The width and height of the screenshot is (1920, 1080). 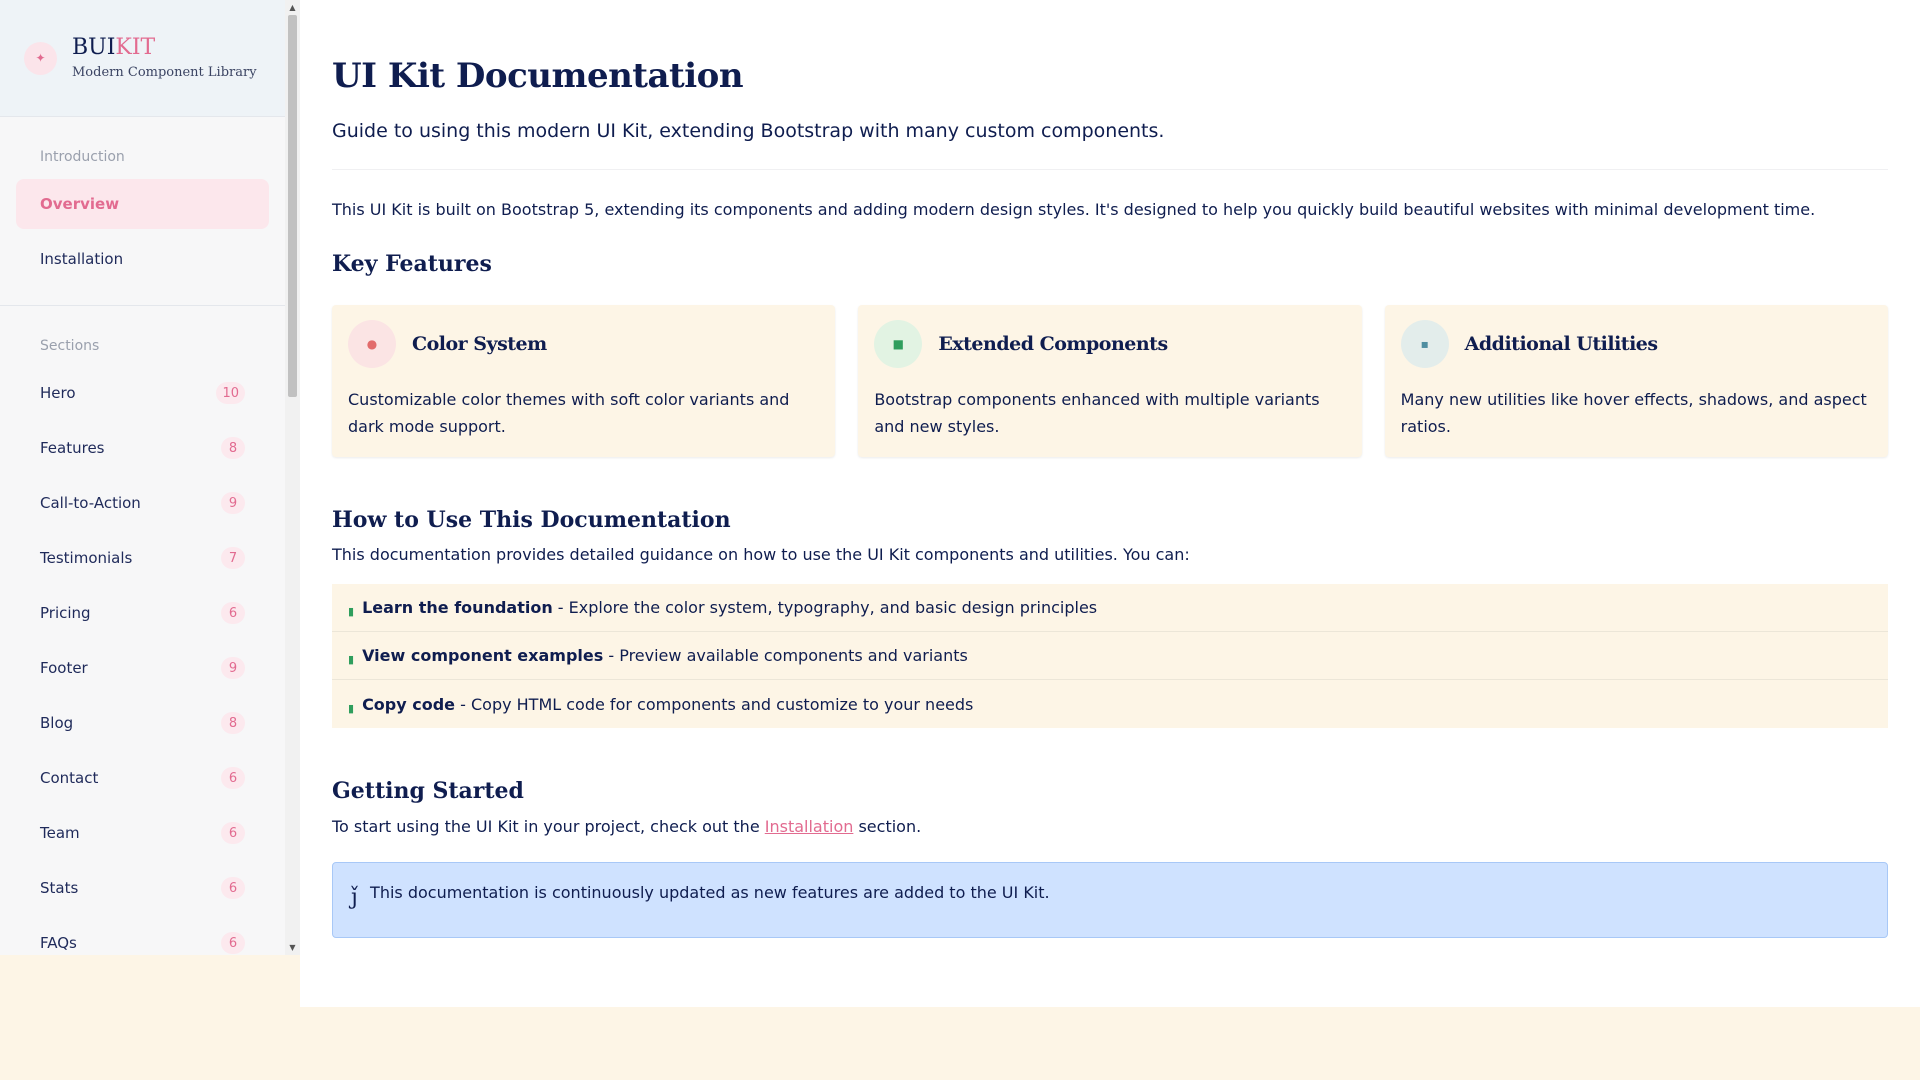 I want to click on scrollbar-thumb, so click(x=292, y=206).